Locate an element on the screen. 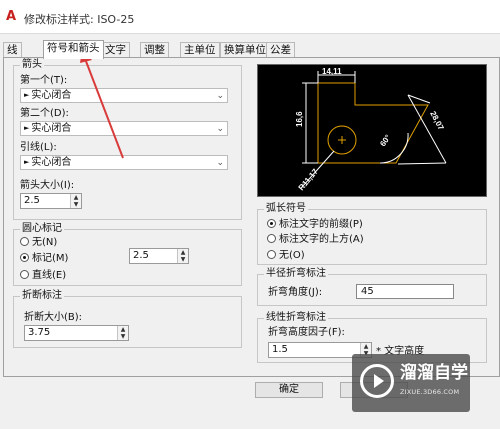 The width and height of the screenshot is (500, 429). annotation-arrow-icon is located at coordinates (102, 104).